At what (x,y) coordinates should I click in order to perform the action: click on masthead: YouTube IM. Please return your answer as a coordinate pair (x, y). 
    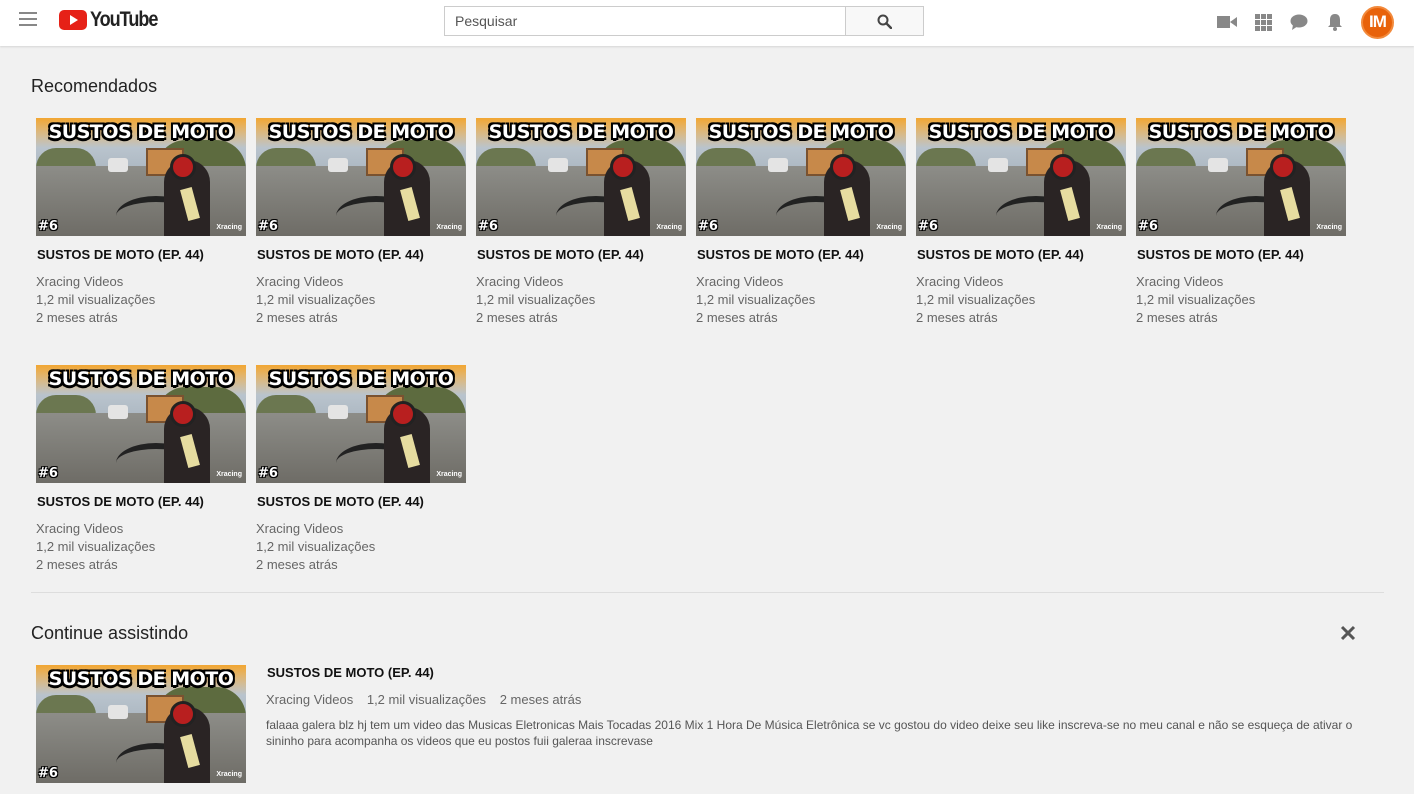
    Looking at the image, I should click on (707, 23).